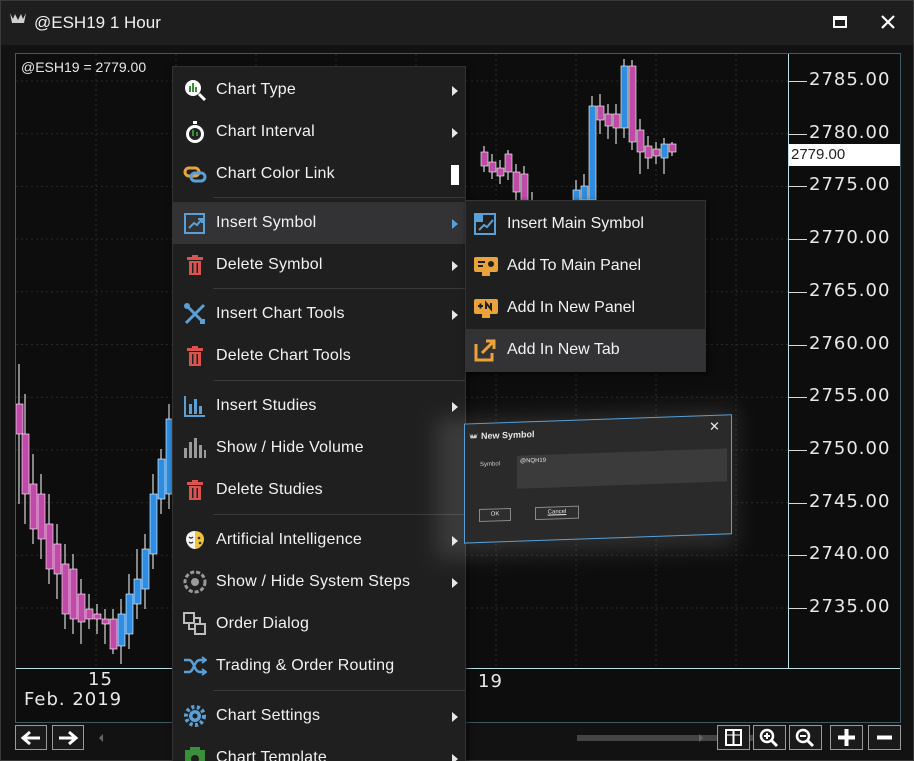  I want to click on menu-item-chart-settings: Chart Settings, so click(319, 716).